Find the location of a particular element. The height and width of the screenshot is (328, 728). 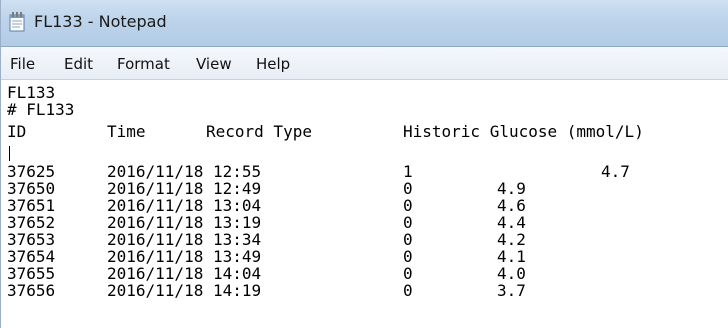

cell-glucose: 3.7 is located at coordinates (511, 290).